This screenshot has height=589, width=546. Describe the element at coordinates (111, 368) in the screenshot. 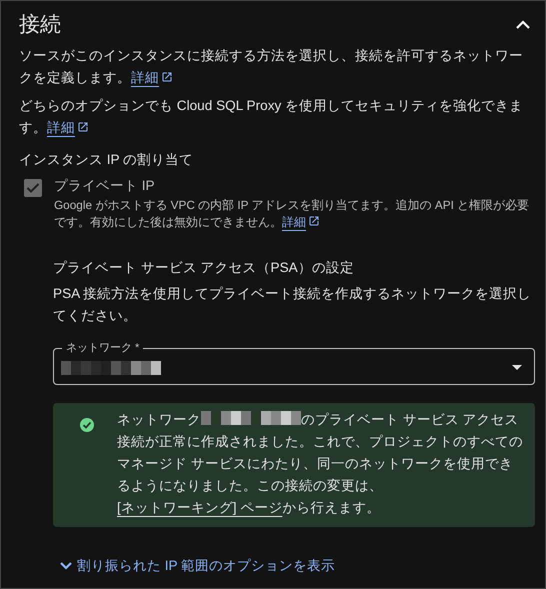

I see `redacted-value-icon` at that location.